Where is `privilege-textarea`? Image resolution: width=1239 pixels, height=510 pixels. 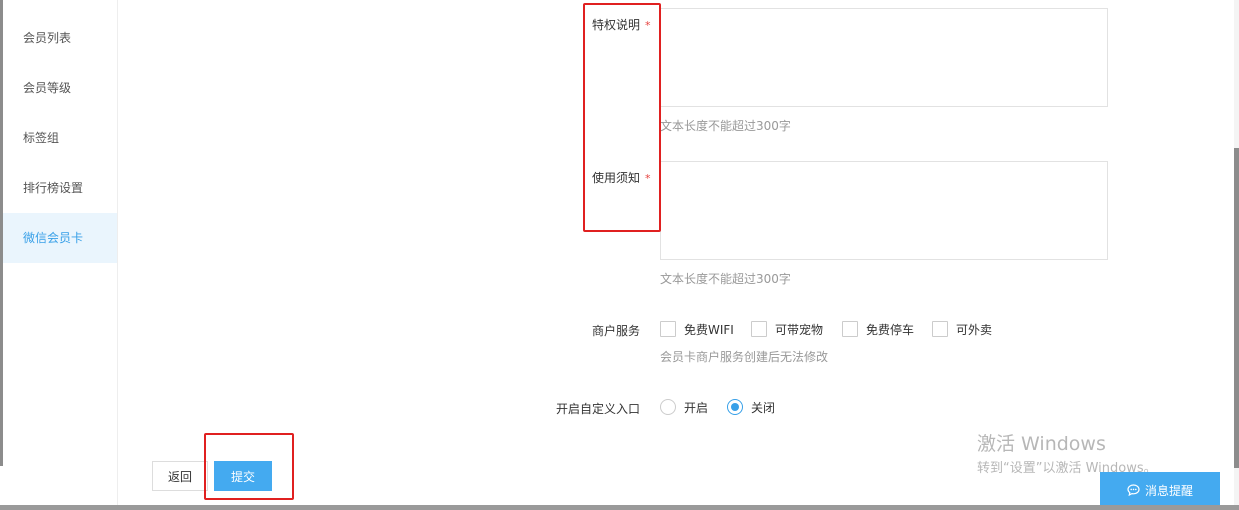 privilege-textarea is located at coordinates (884, 57).